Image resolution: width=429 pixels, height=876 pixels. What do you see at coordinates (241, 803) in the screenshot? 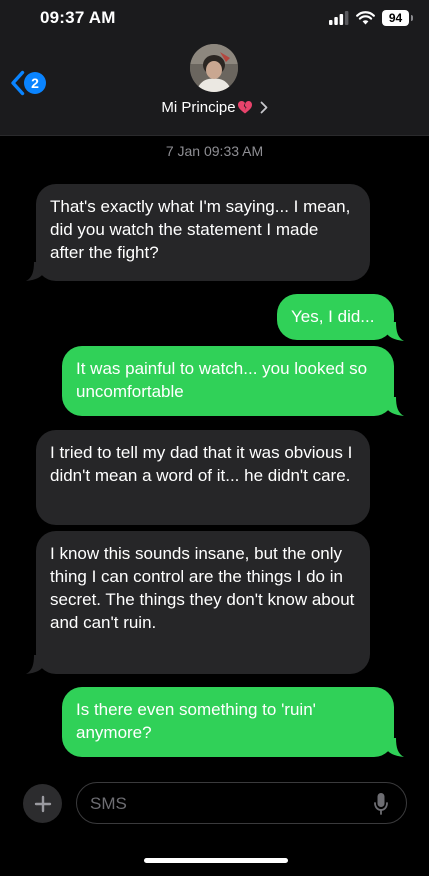
I see `message-input: SMS` at bounding box center [241, 803].